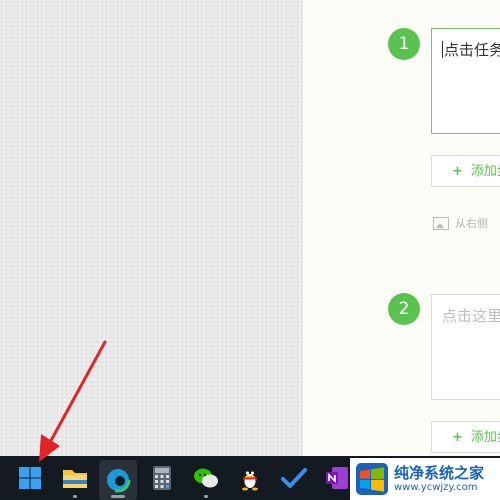 The width and height of the screenshot is (500, 500). I want to click on taskbar-qq, so click(250, 478).